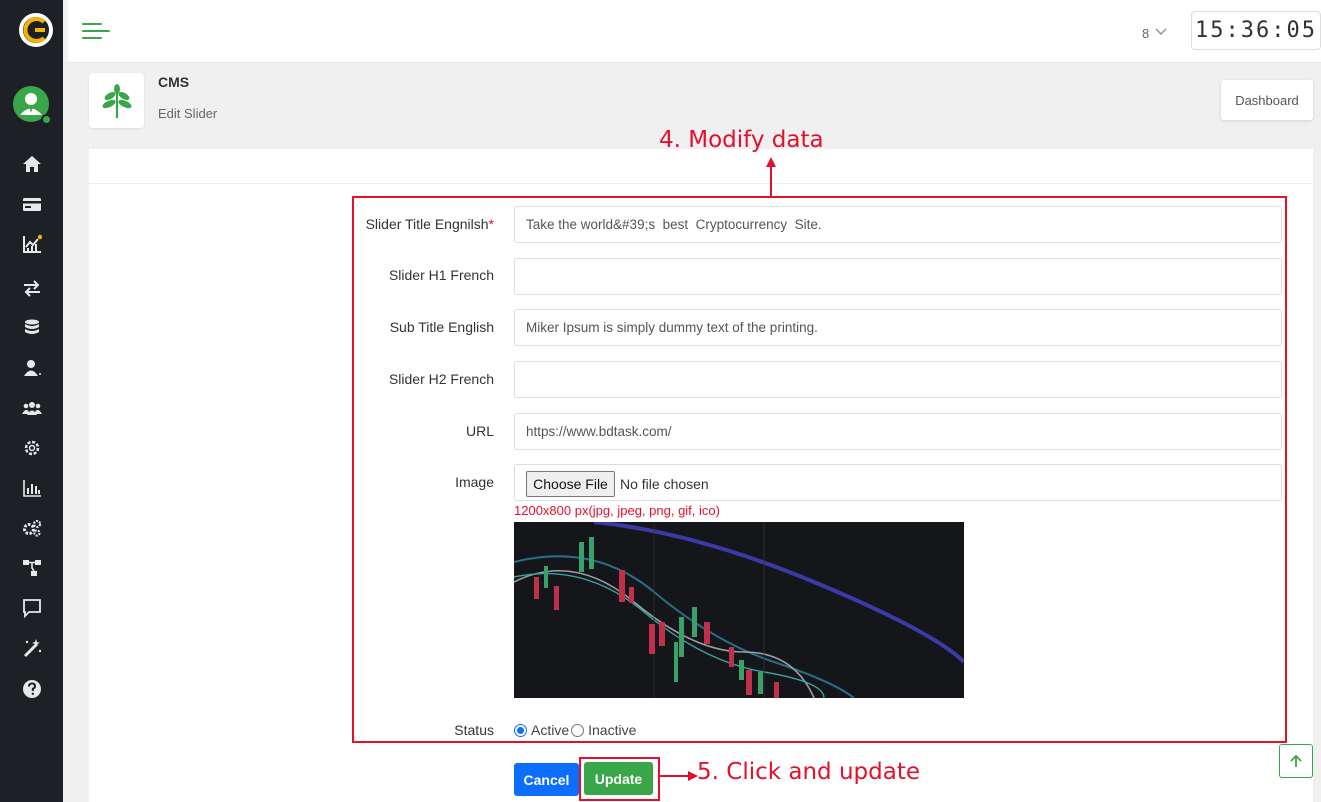 This screenshot has width=1321, height=802. Describe the element at coordinates (46, 119) in the screenshot. I see `online-status-dot` at that location.